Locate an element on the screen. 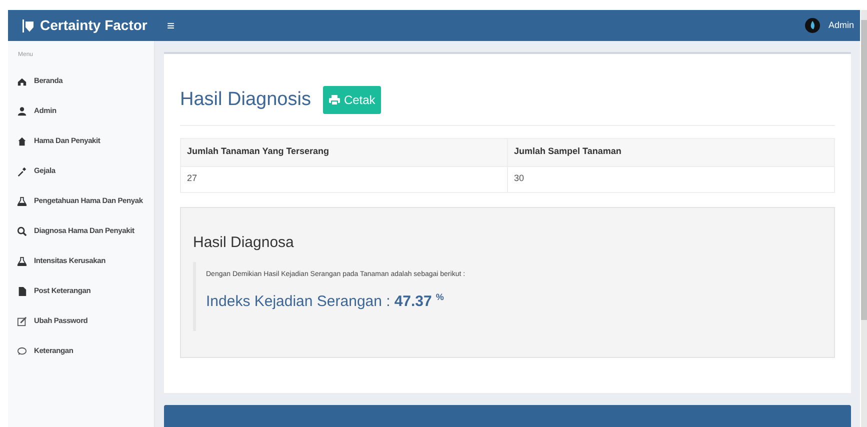 This screenshot has height=427, width=867. table-cell: 30 is located at coordinates (671, 179).